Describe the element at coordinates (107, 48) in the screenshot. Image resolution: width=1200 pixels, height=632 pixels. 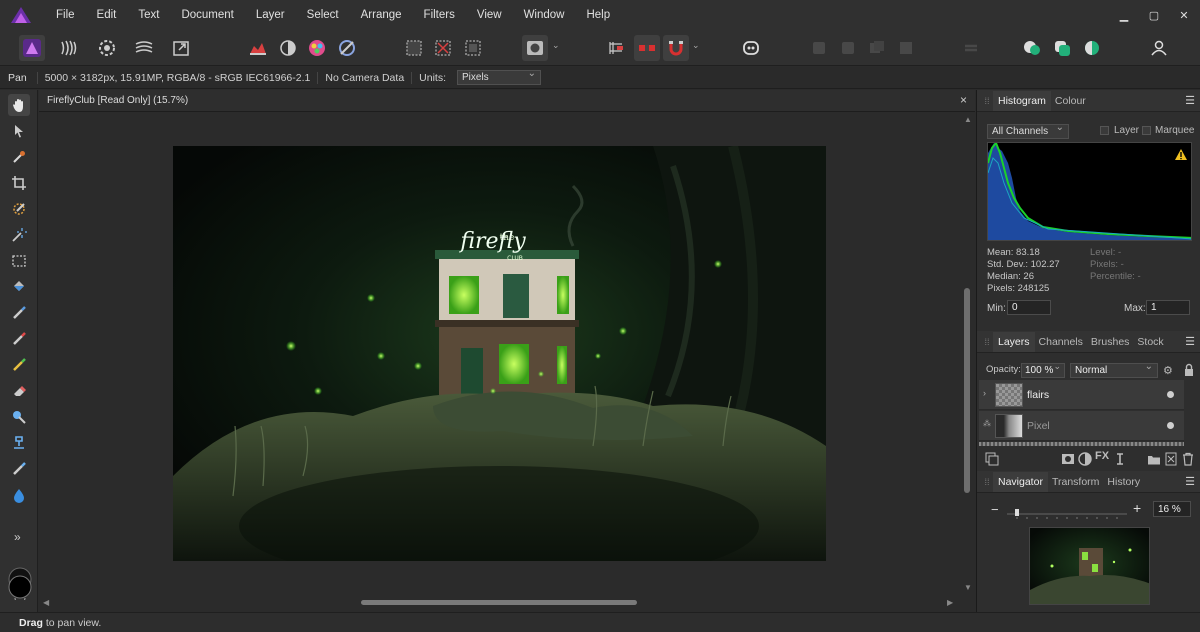
I see `develop-persona-icon` at that location.